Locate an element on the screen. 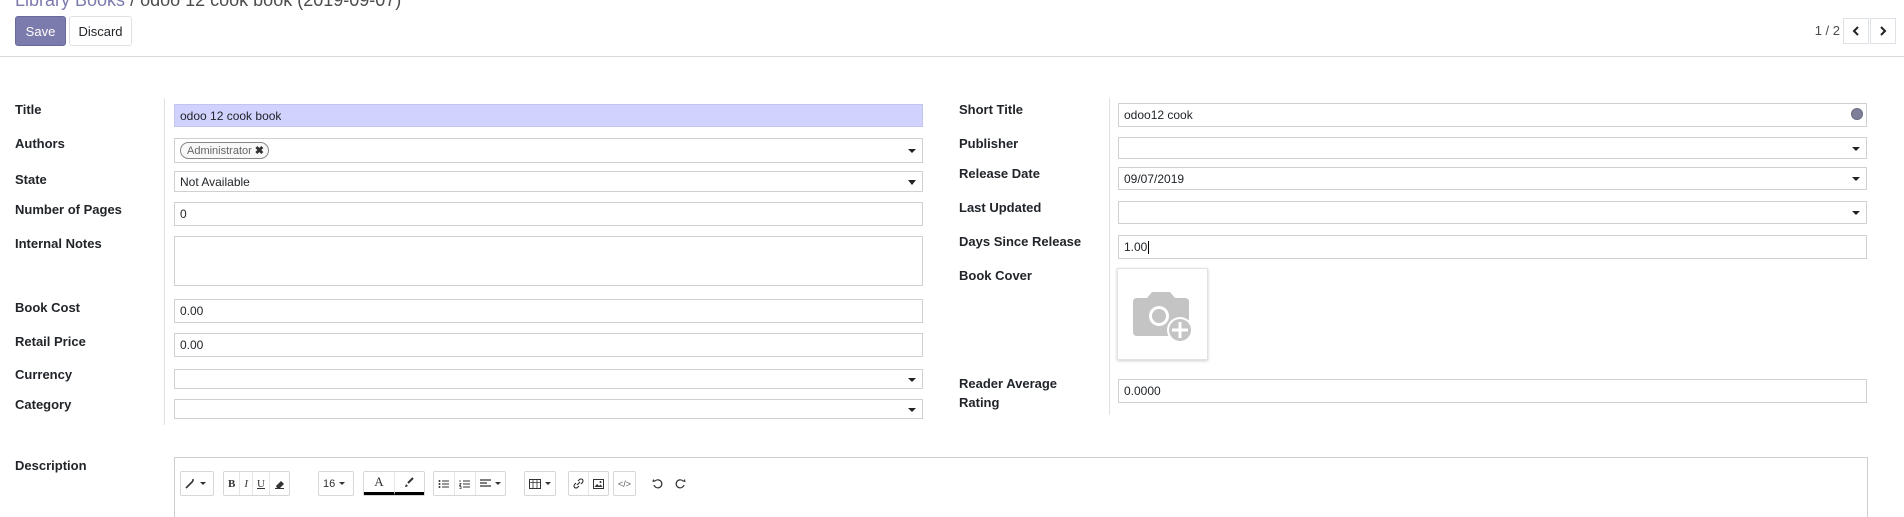 This screenshot has height=517, width=1904. table-icon is located at coordinates (535, 483).